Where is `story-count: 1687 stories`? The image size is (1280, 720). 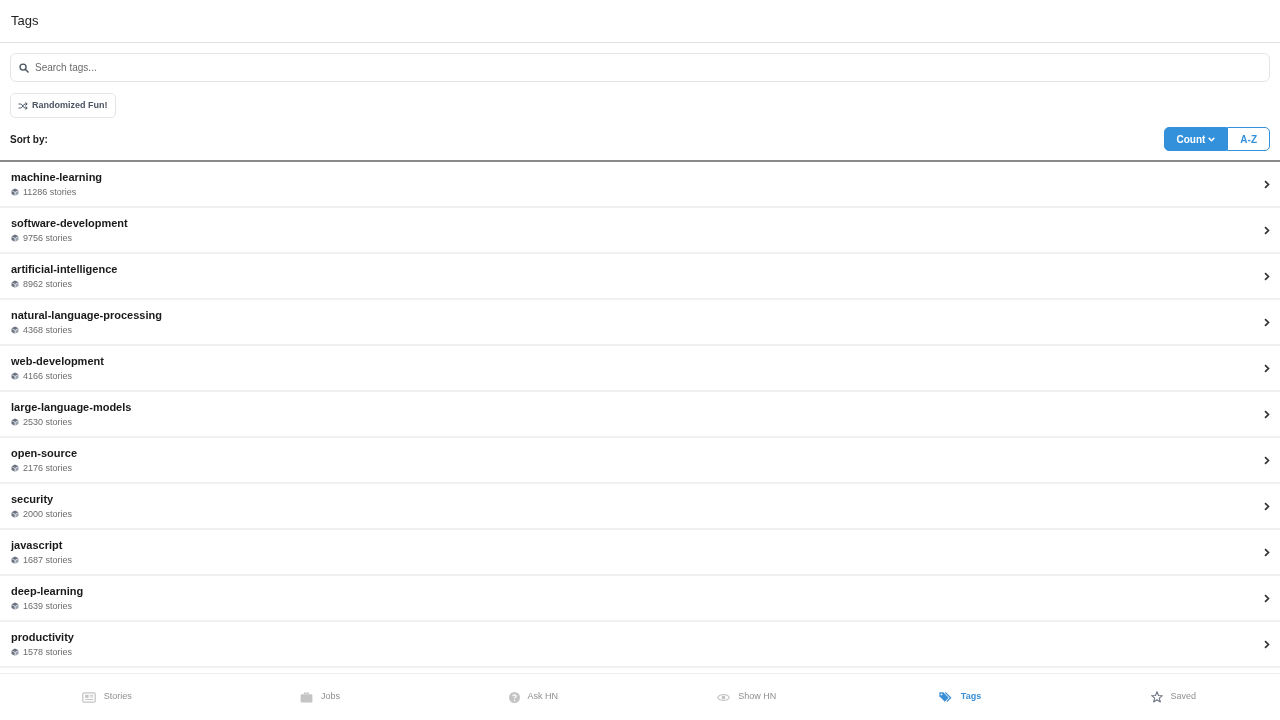 story-count: 1687 stories is located at coordinates (48, 560).